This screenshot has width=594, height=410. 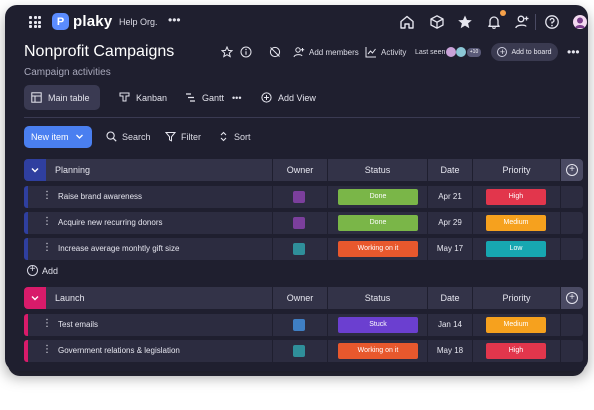 What do you see at coordinates (465, 22) in the screenshot?
I see `star-icon` at bounding box center [465, 22].